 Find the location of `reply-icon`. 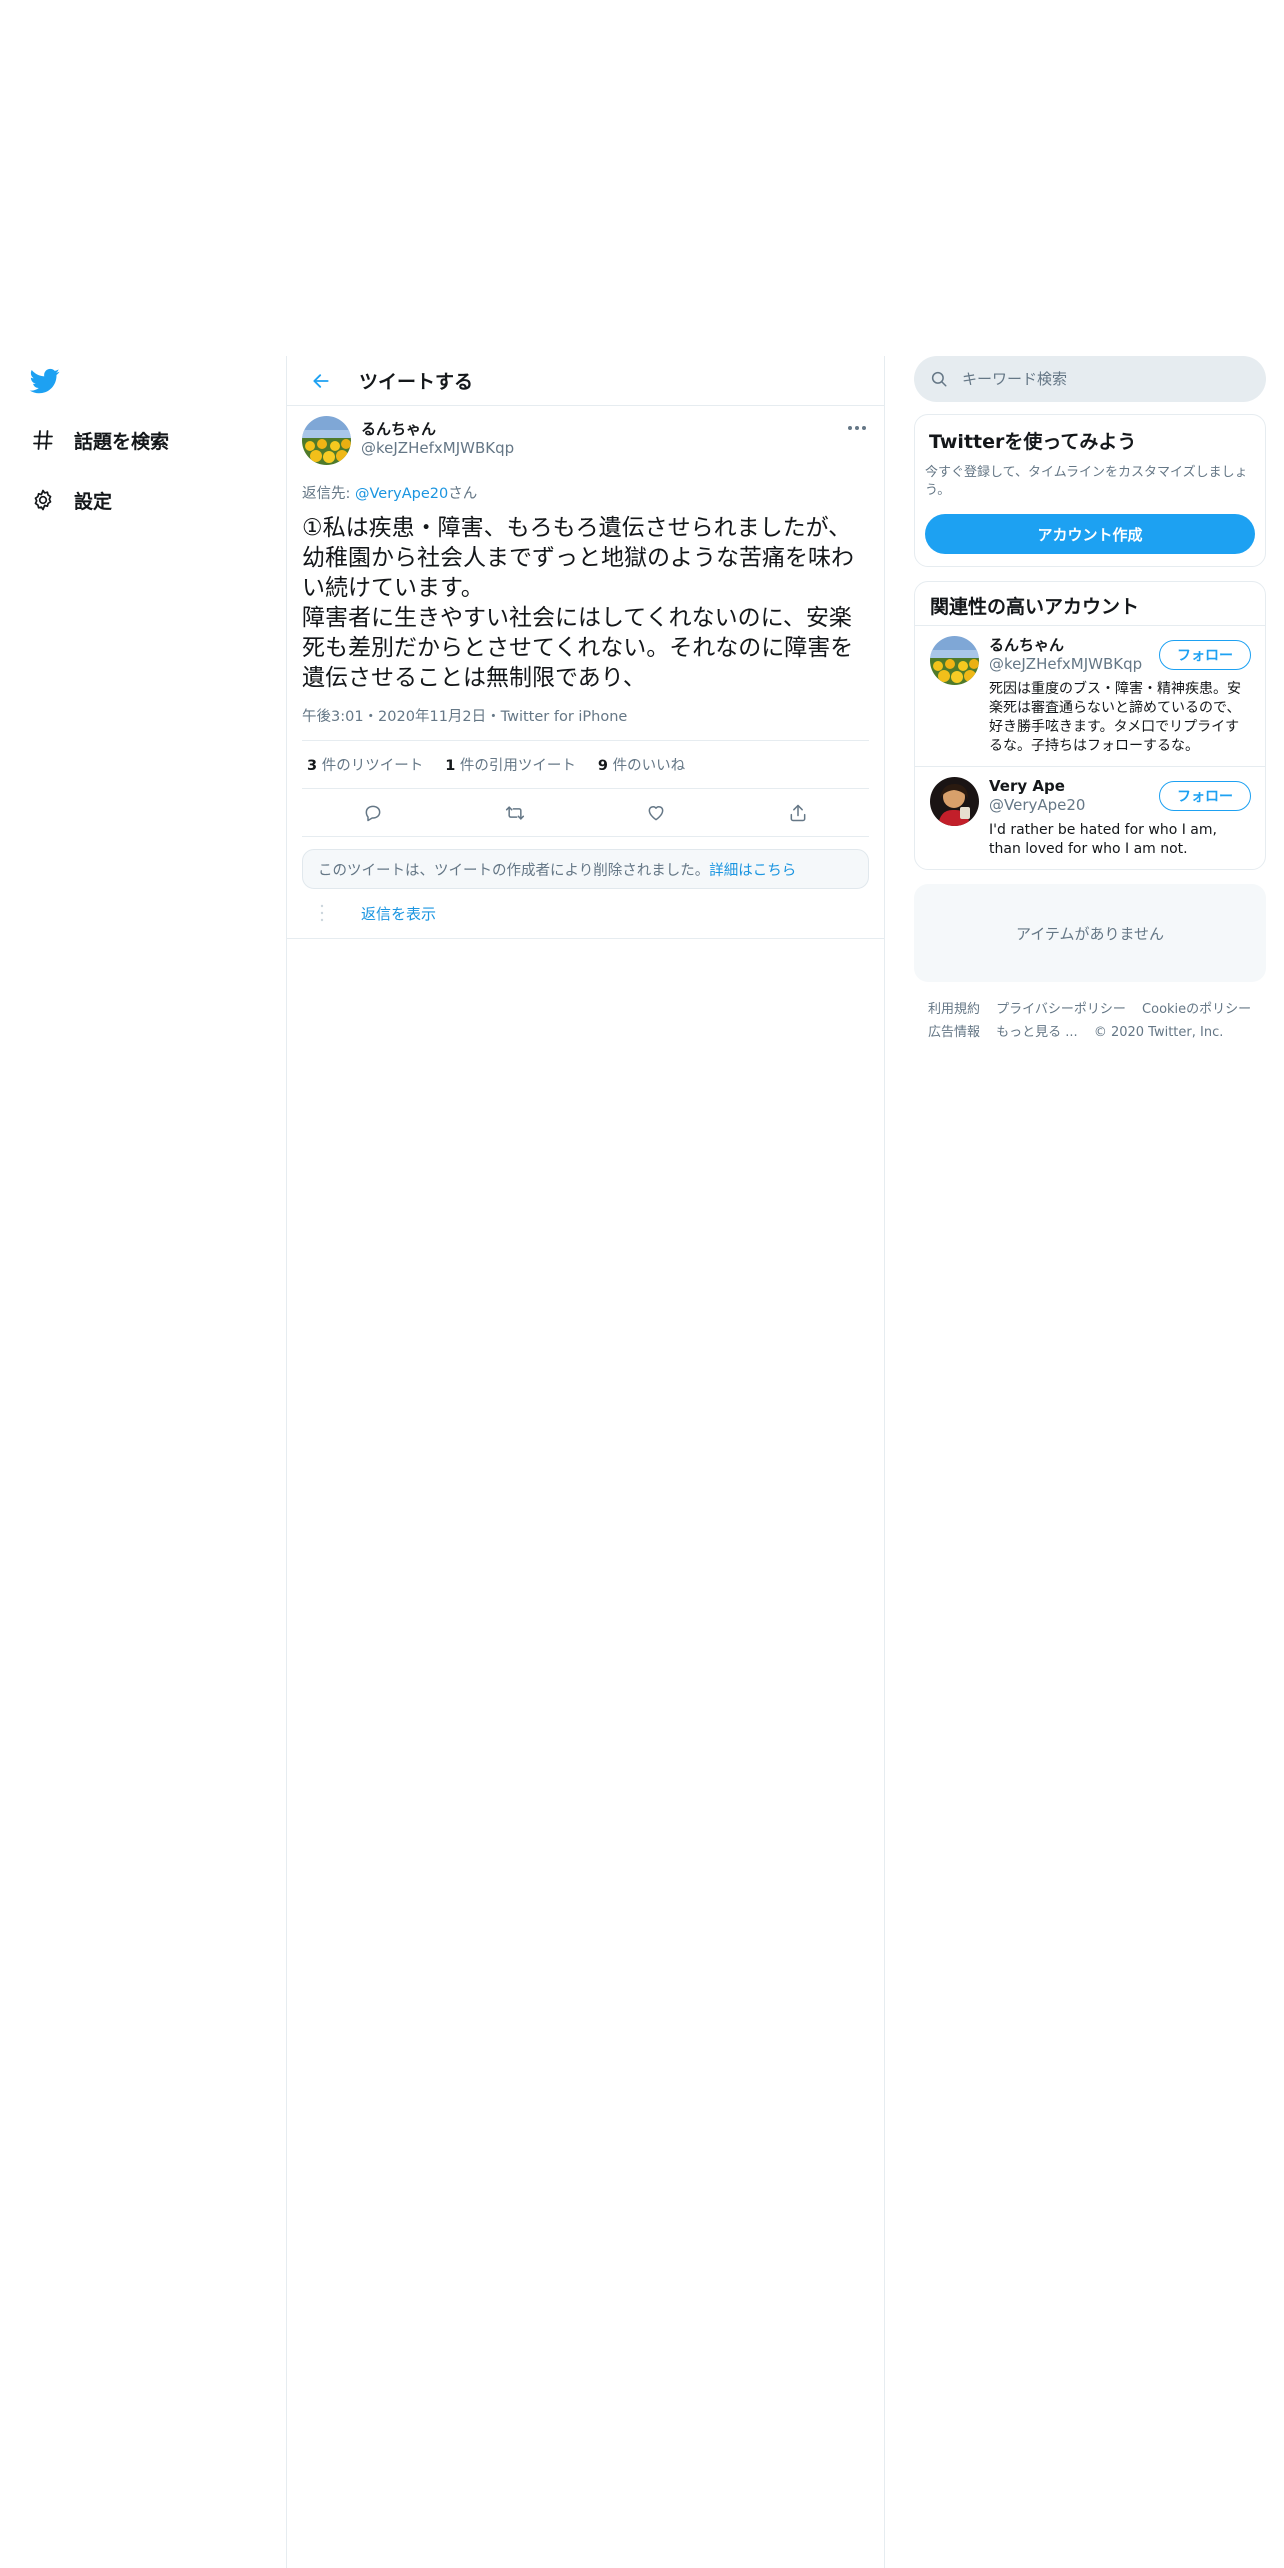

reply-icon is located at coordinates (373, 813).